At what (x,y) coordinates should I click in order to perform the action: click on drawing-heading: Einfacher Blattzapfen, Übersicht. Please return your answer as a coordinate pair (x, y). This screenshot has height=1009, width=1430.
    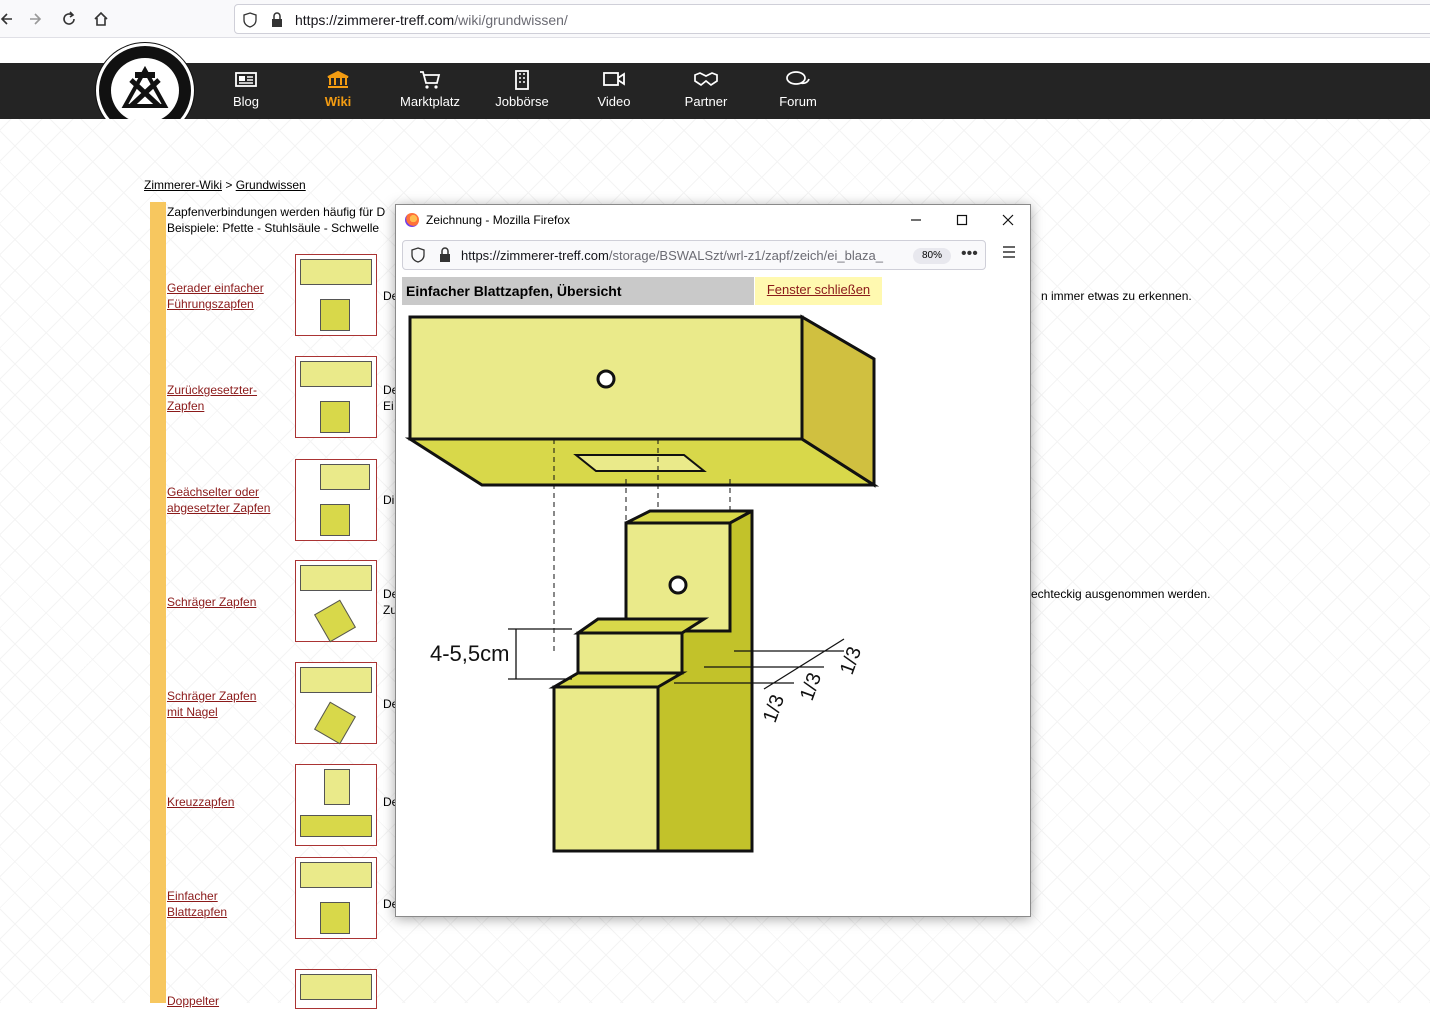
    Looking at the image, I should click on (578, 291).